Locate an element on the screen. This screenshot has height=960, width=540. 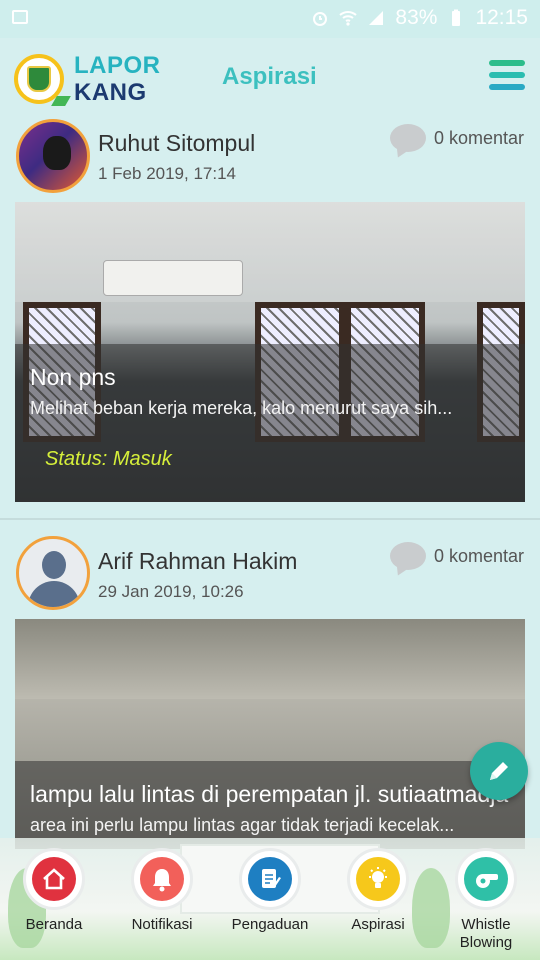
nav-beranda: Beranda is located at coordinates (54, 891).